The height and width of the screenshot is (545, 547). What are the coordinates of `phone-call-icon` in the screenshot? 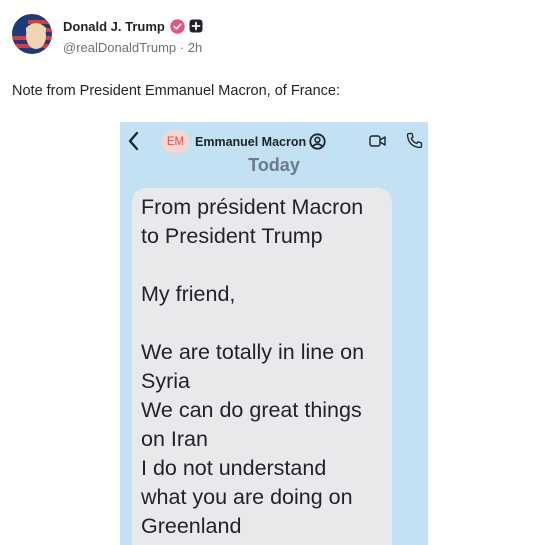 It's located at (414, 140).